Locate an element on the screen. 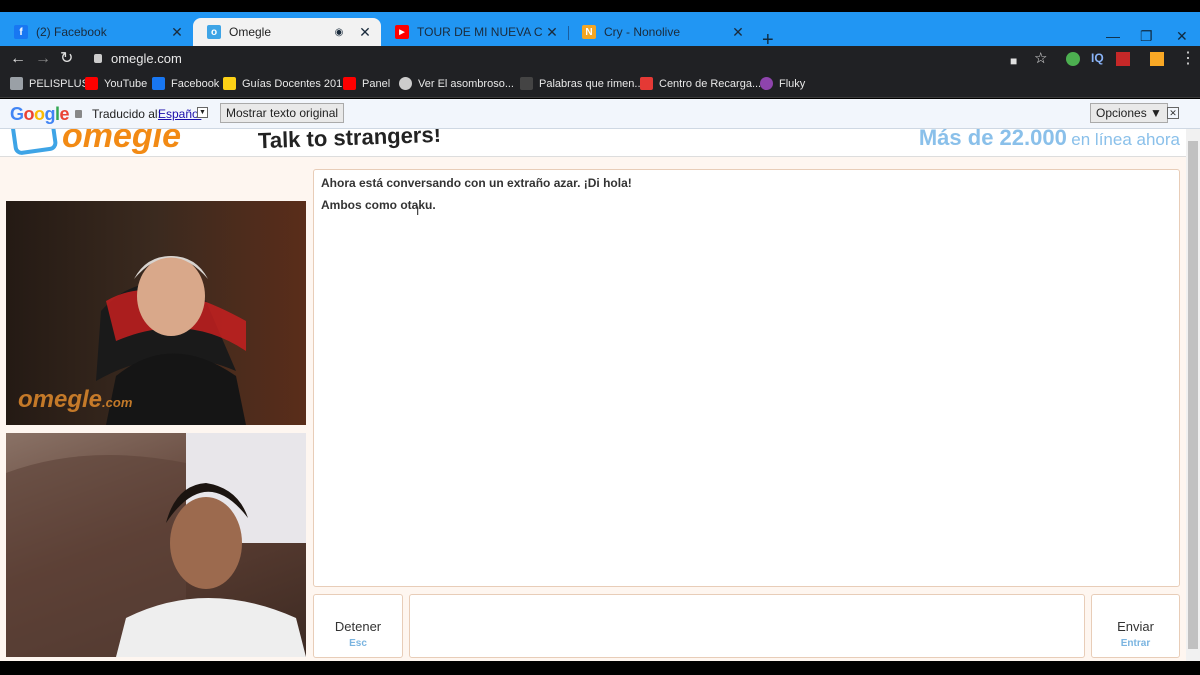 The image size is (1200, 675). self-video-image is located at coordinates (156, 545).